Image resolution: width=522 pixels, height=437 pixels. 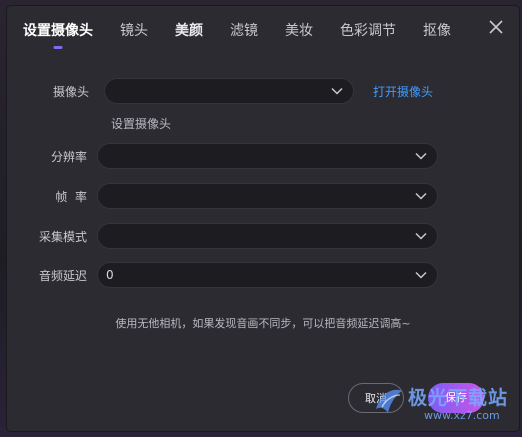 What do you see at coordinates (263, 323) in the screenshot?
I see `sync-hint-text: 使用无他相机，如果发现音画不同步，可以把音频延迟调高~` at bounding box center [263, 323].